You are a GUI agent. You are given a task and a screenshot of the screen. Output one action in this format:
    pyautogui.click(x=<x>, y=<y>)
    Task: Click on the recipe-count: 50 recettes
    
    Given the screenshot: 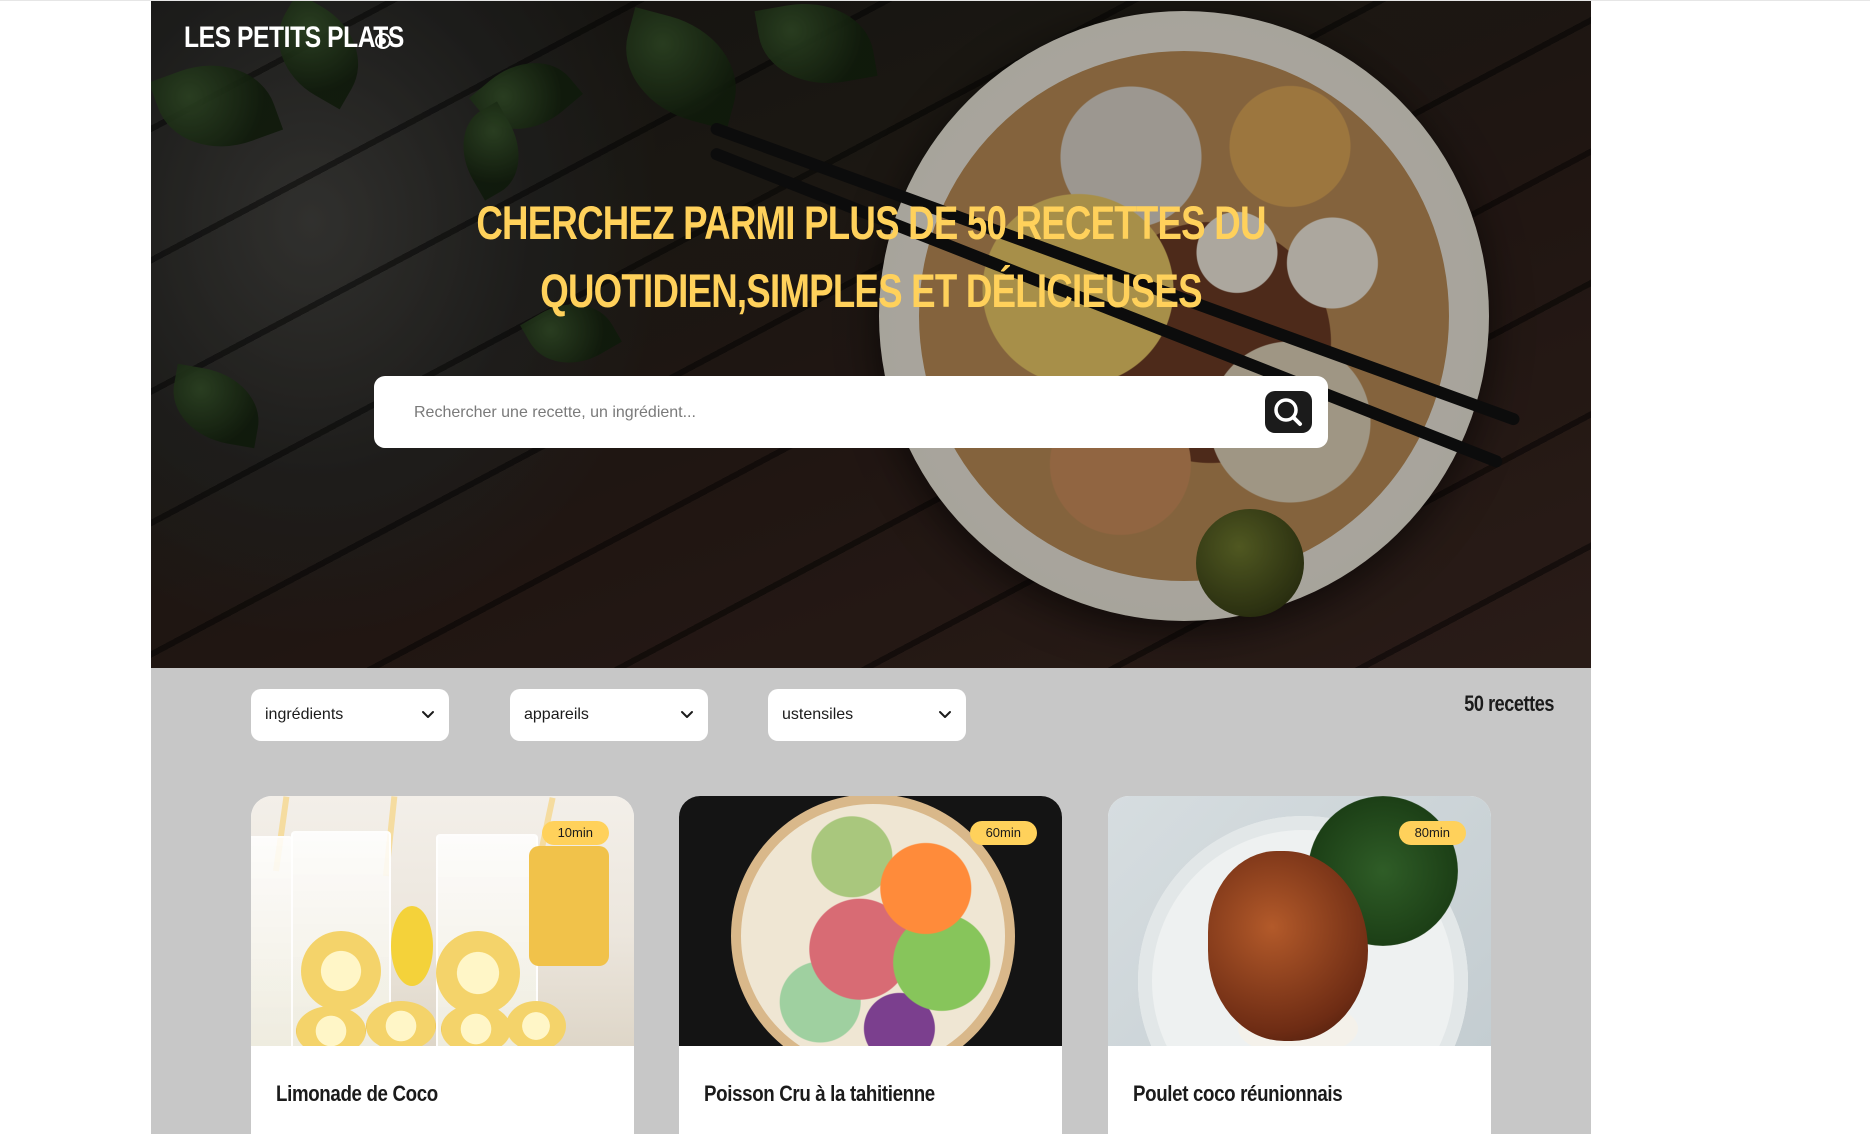 What is the action you would take?
    pyautogui.click(x=1509, y=703)
    